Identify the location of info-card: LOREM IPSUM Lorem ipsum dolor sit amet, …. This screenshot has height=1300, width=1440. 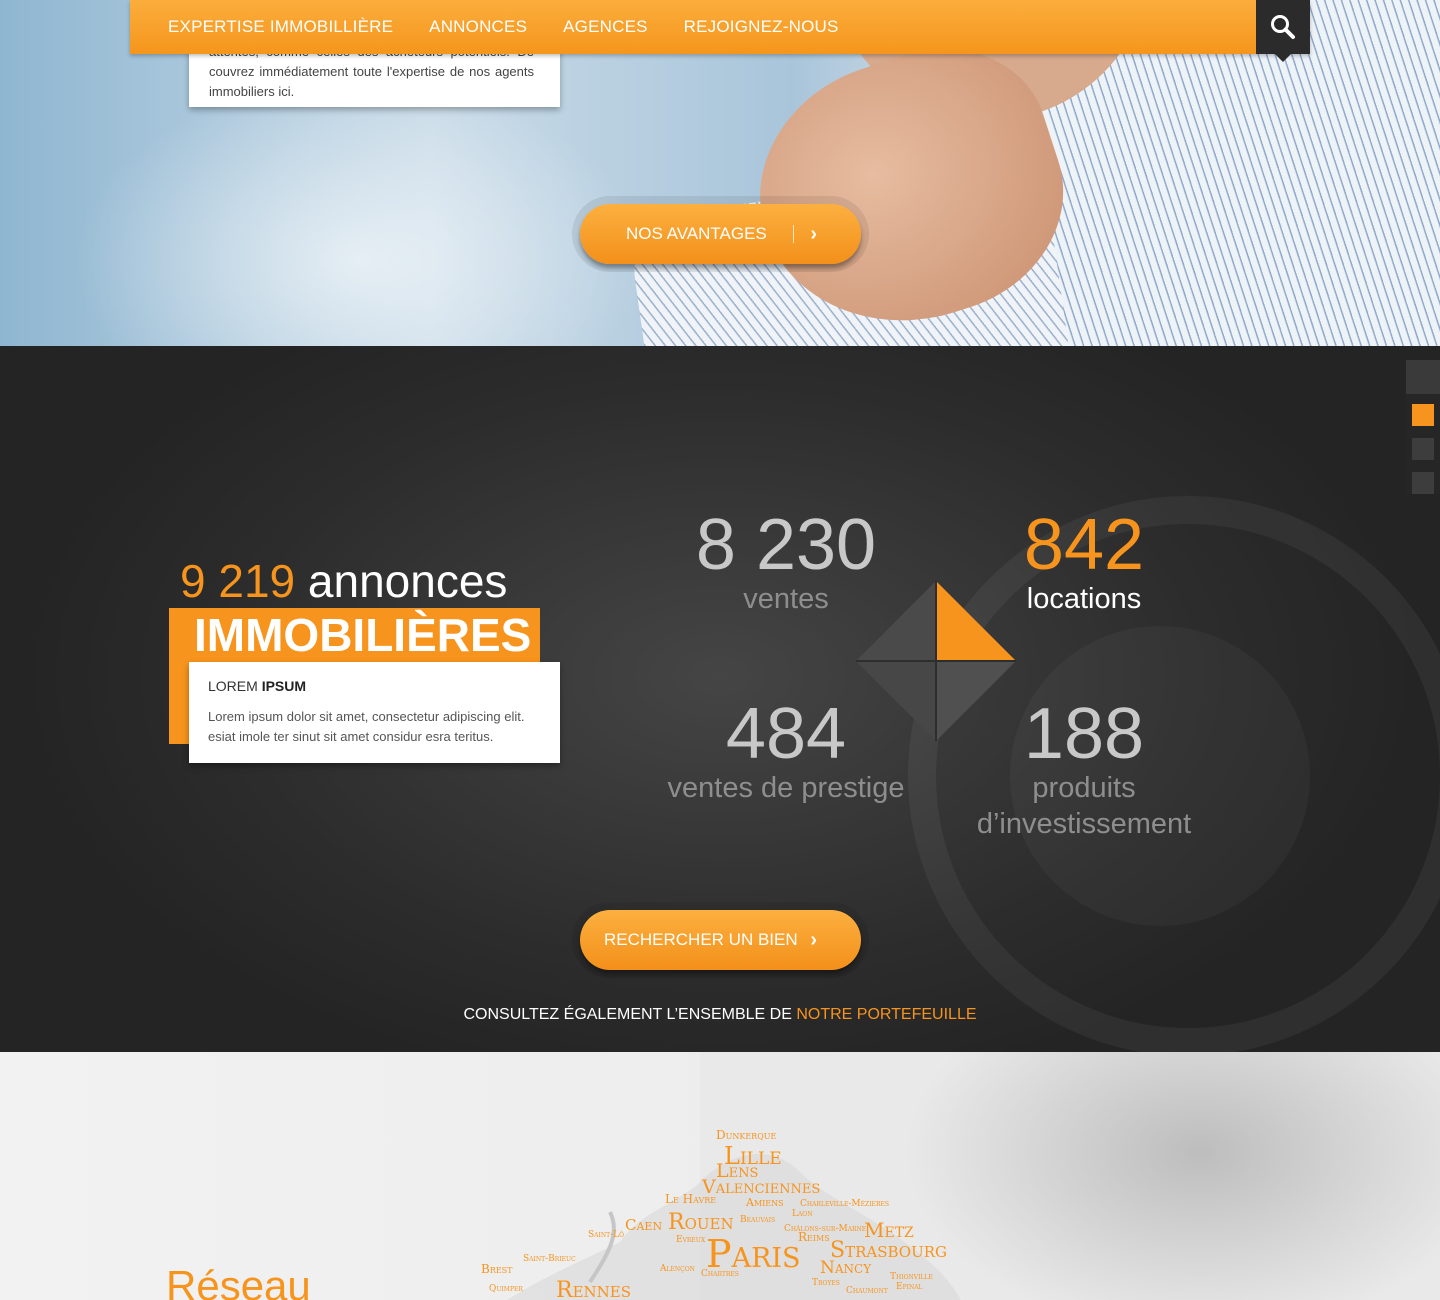
(374, 712).